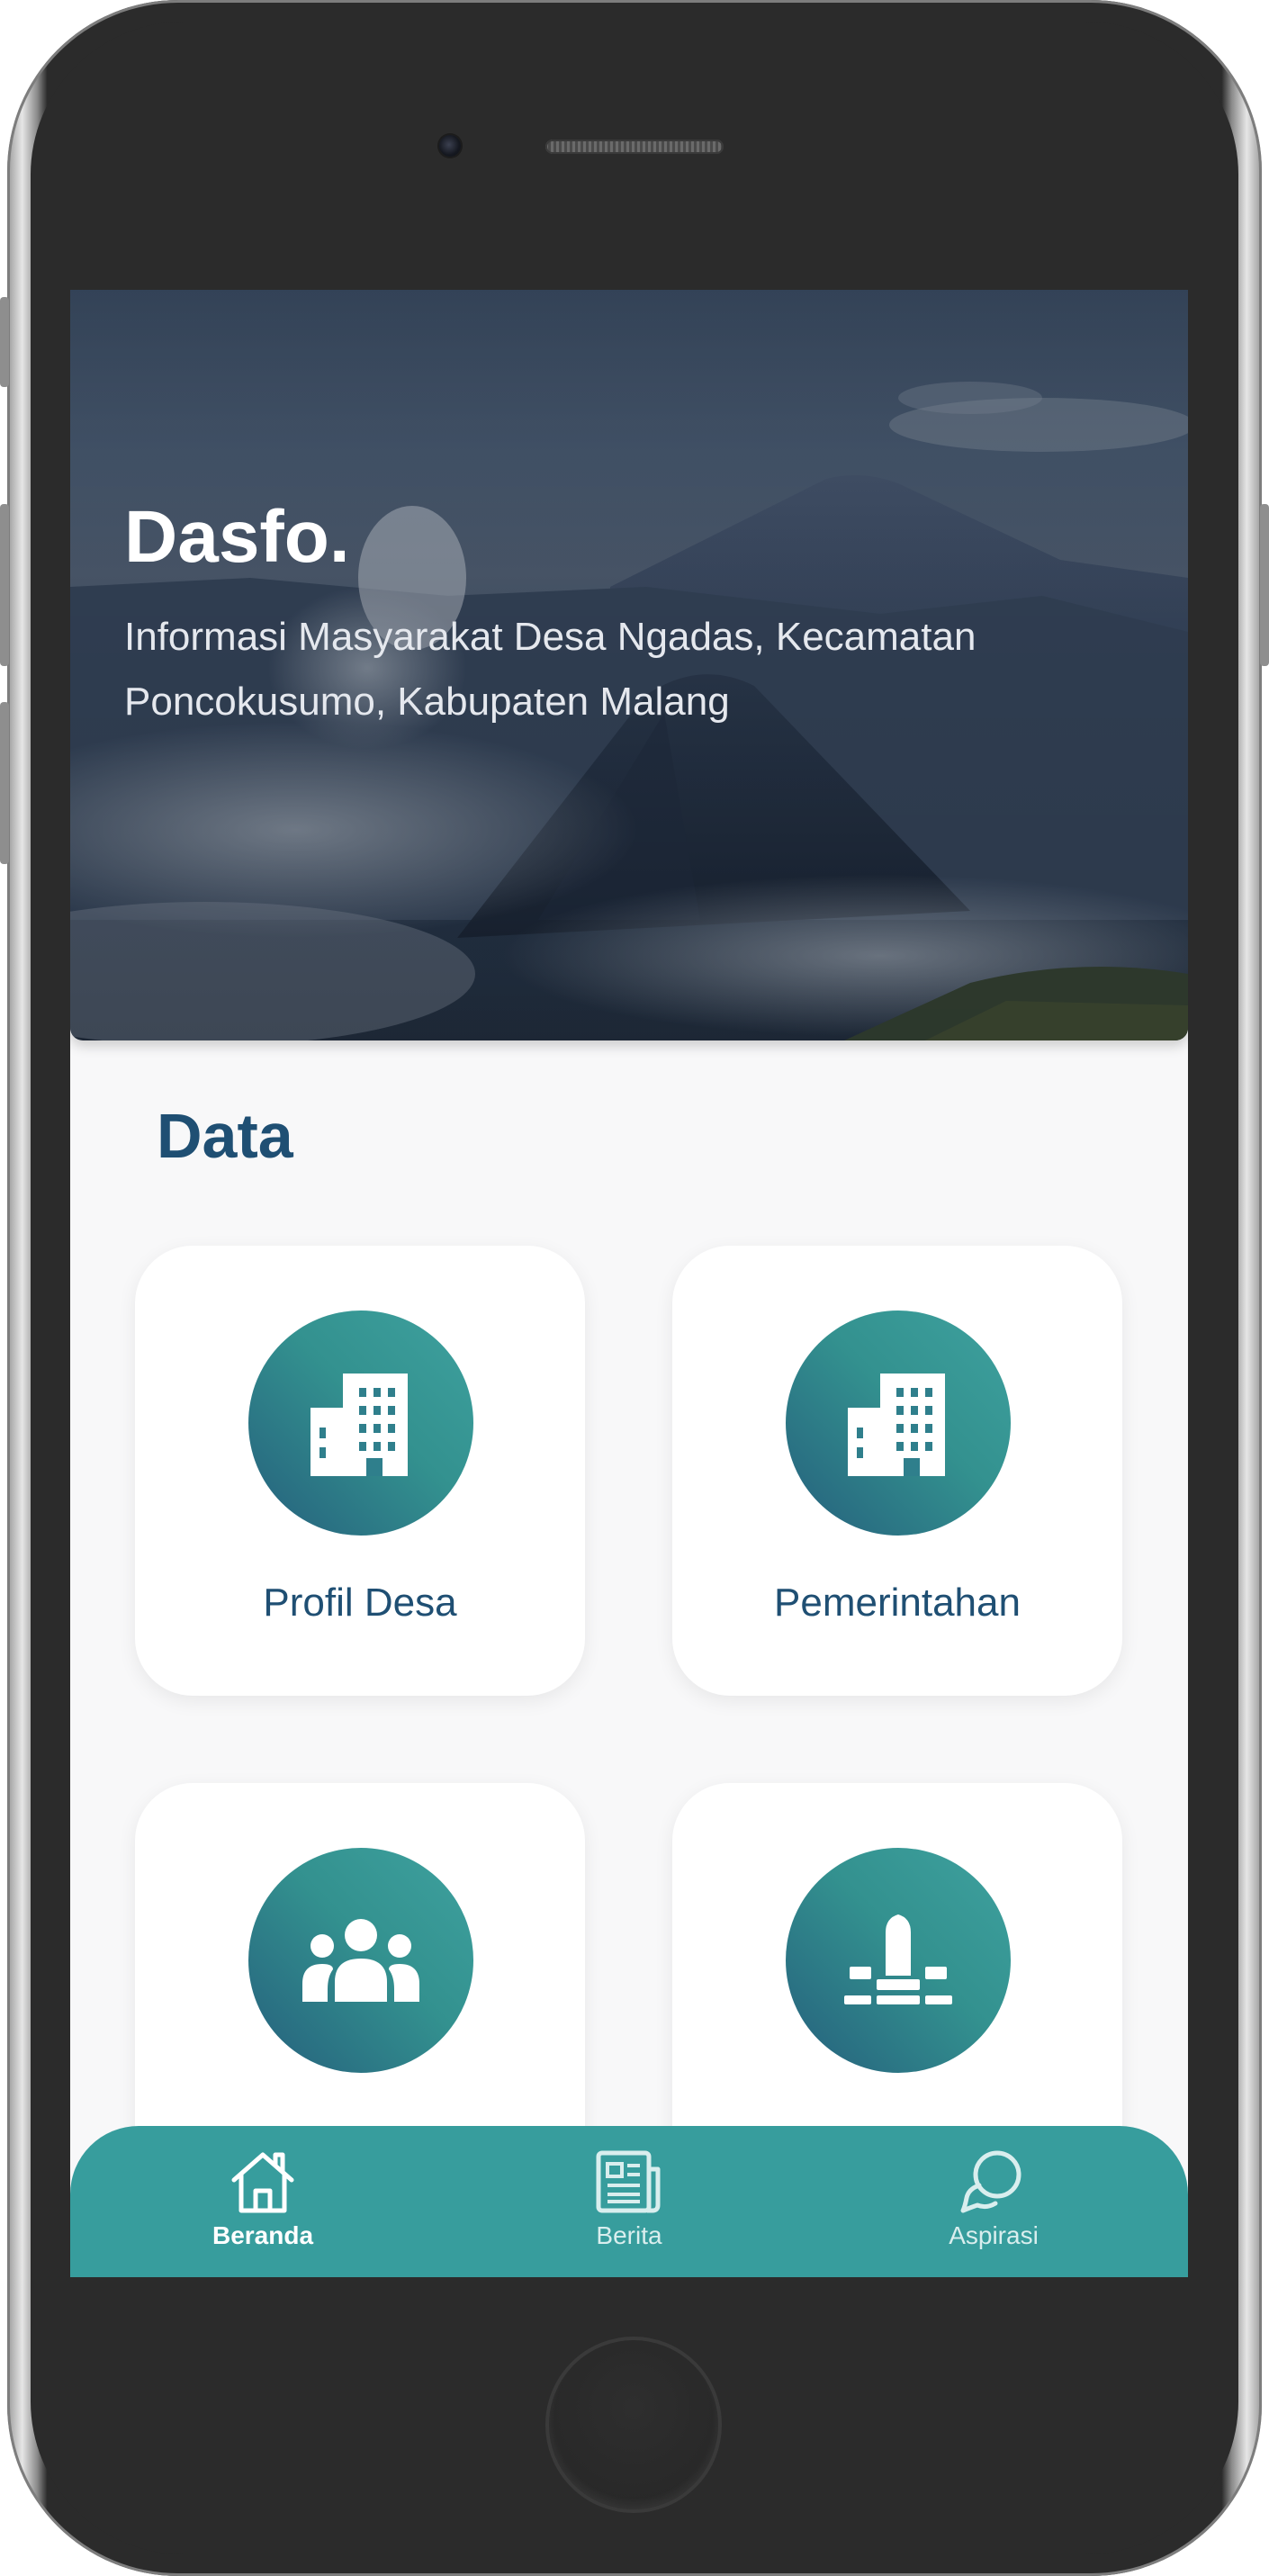 Image resolution: width=1269 pixels, height=2576 pixels. I want to click on earpiece-speaker, so click(634, 147).